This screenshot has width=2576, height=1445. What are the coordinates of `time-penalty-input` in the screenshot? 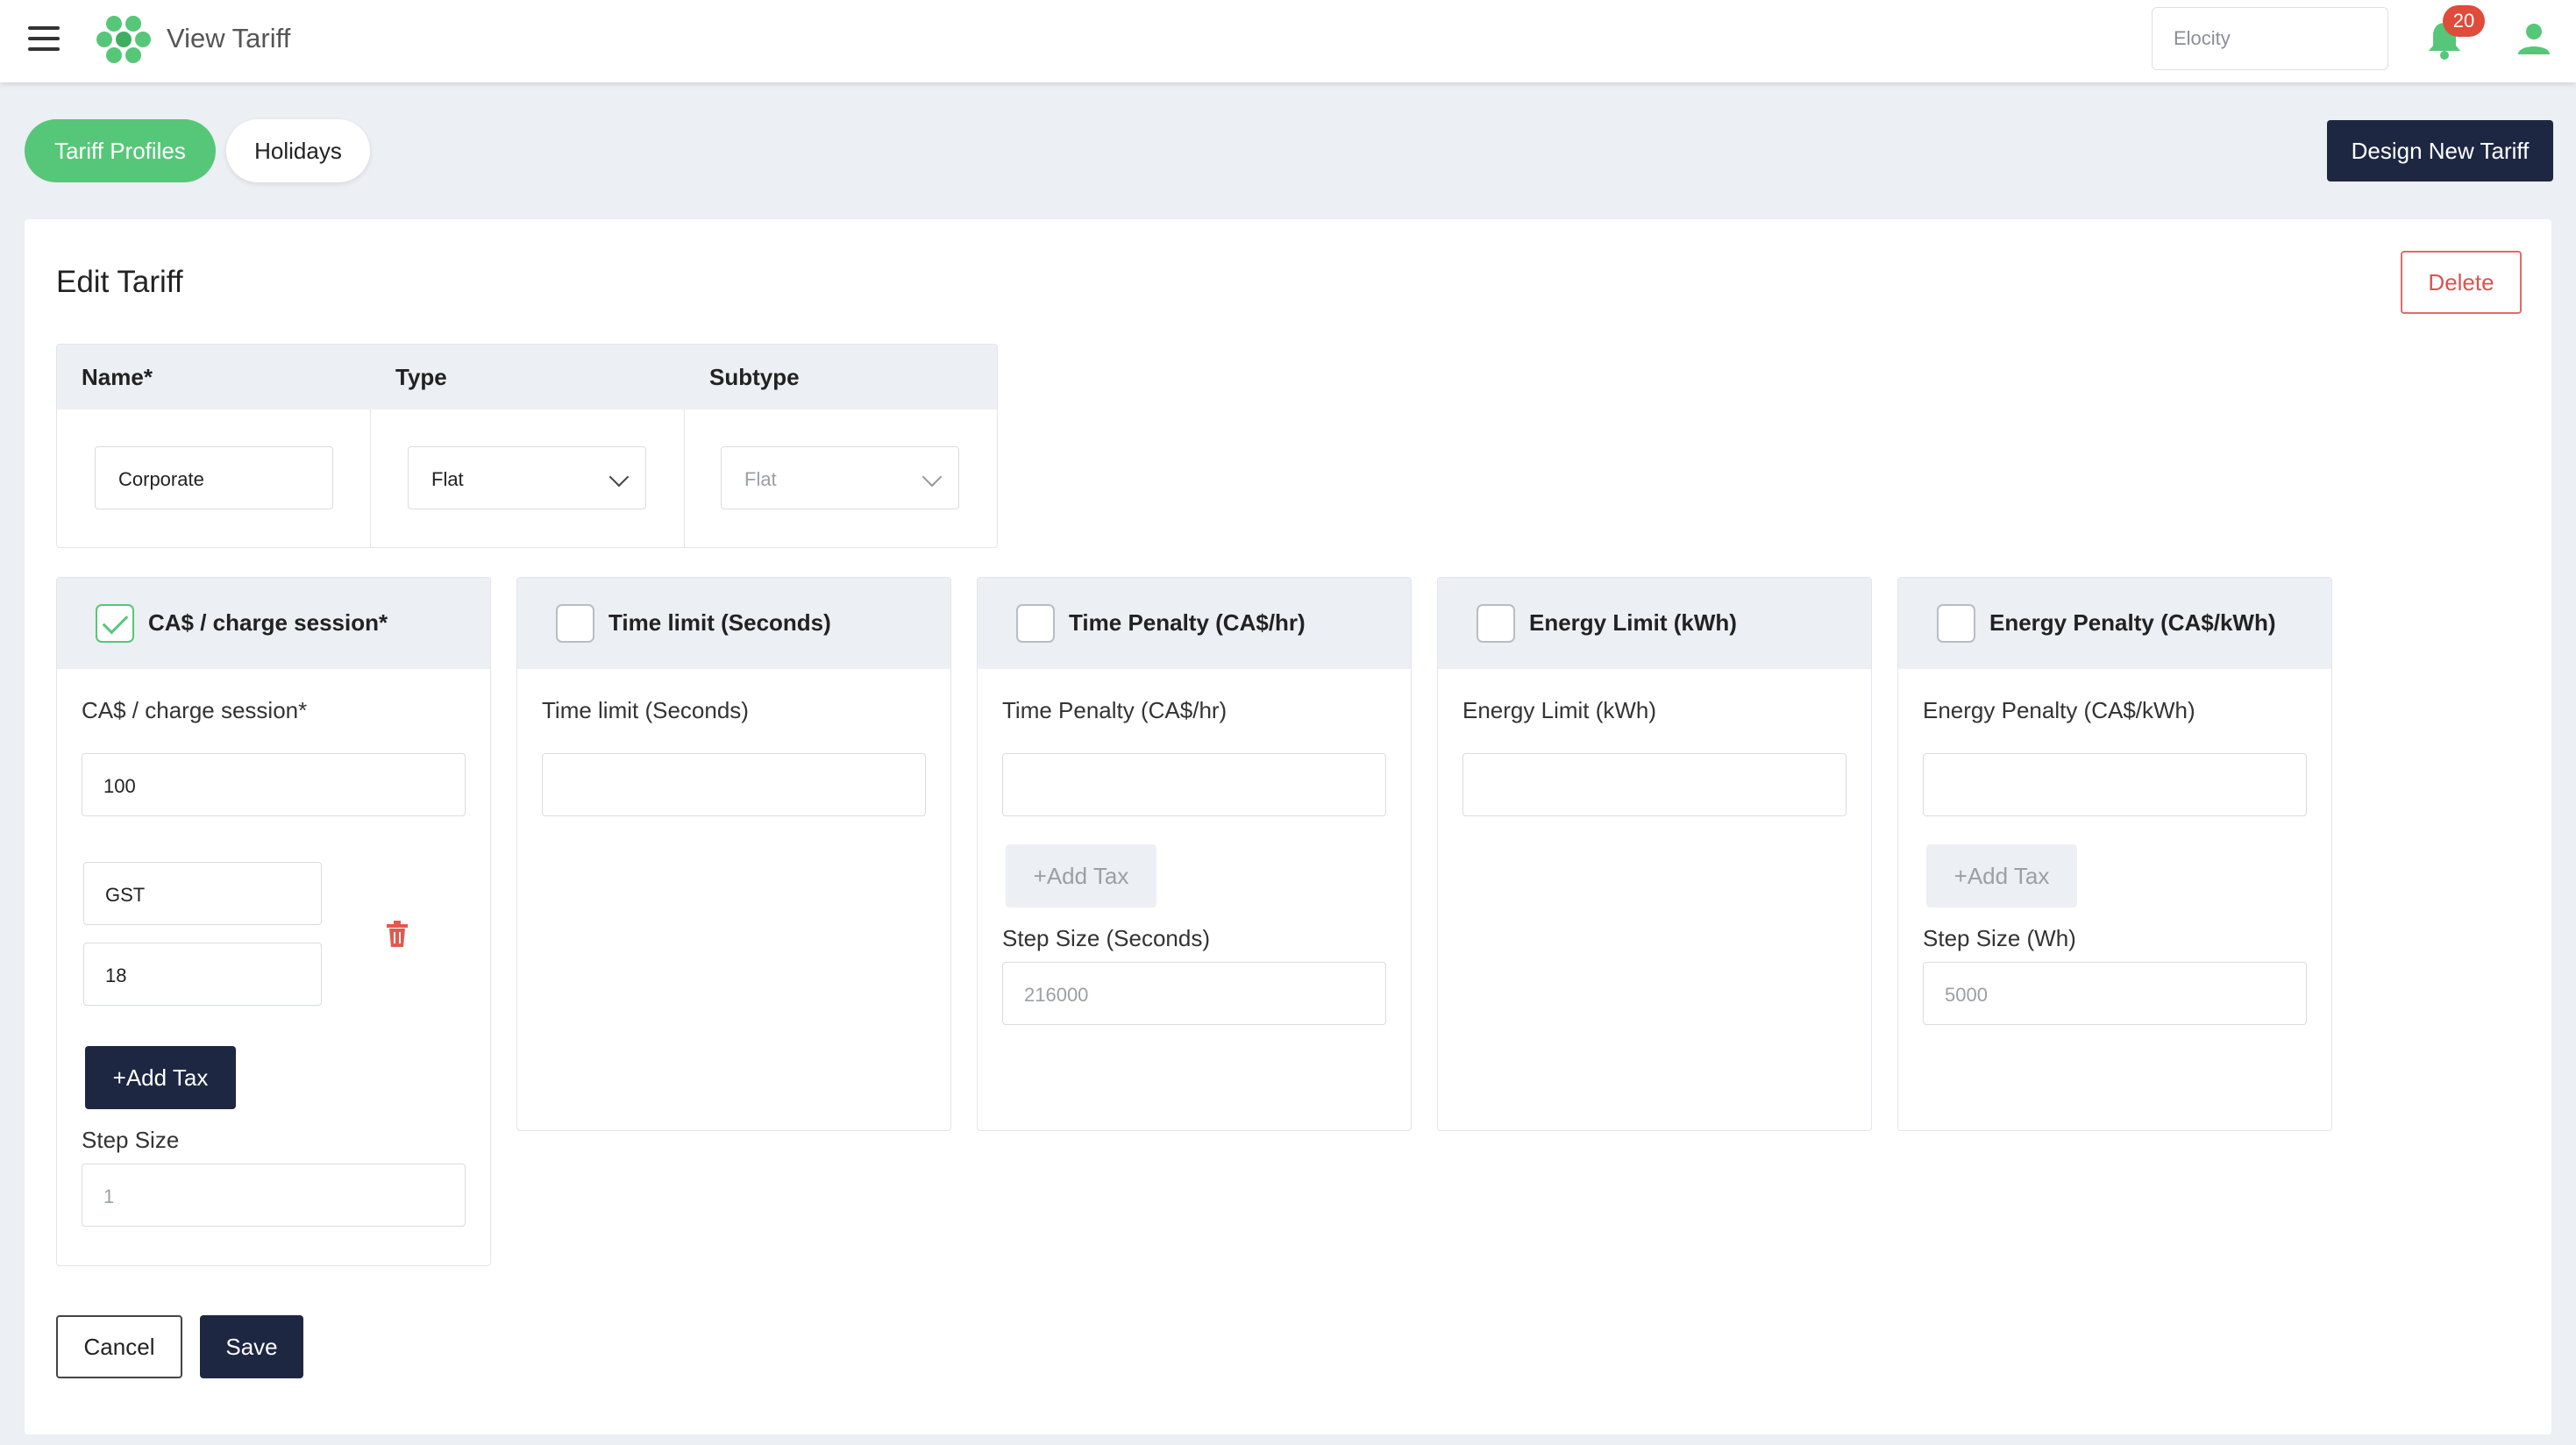 It's located at (1194, 784).